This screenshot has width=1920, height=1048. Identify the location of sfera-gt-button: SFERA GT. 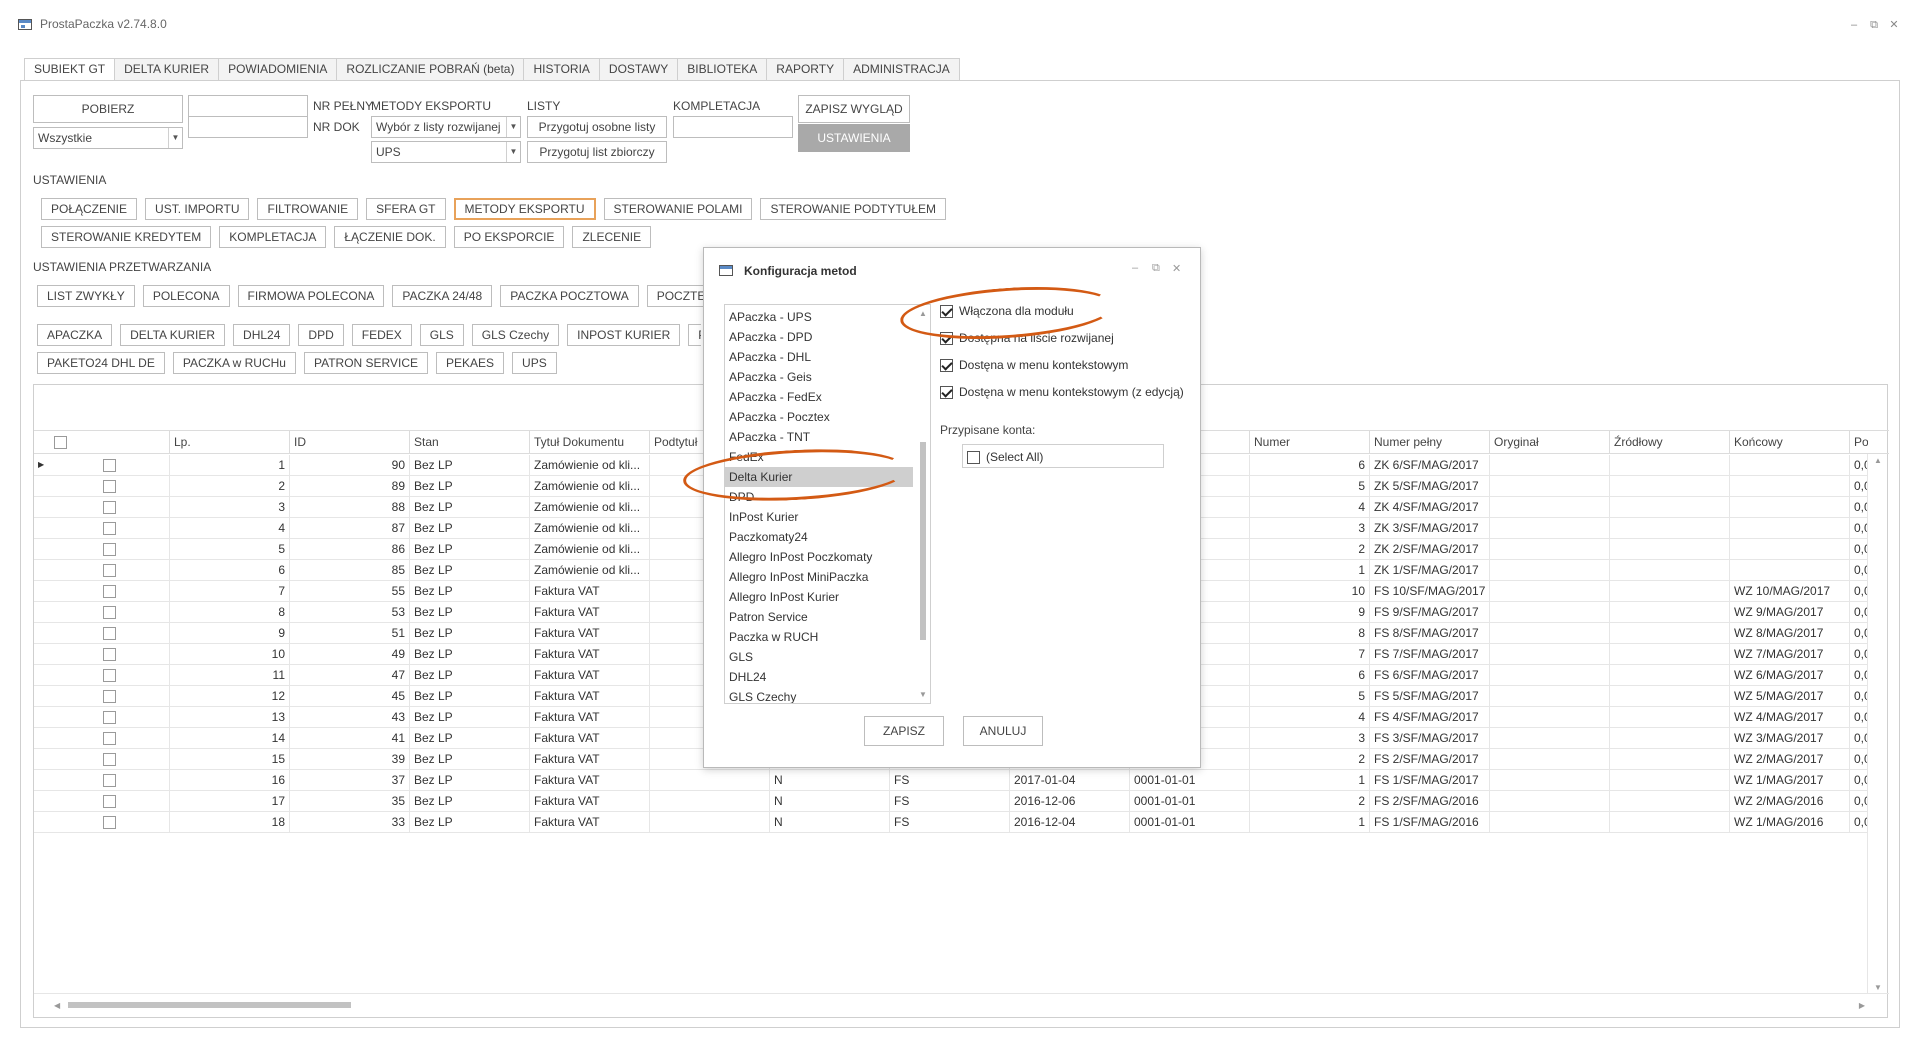
(406, 209).